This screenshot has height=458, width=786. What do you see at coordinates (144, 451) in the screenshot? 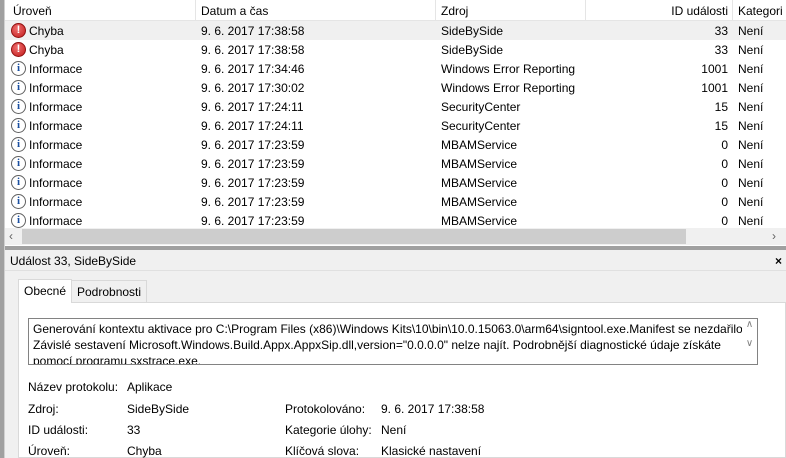
I see `level-value: Chyba` at bounding box center [144, 451].